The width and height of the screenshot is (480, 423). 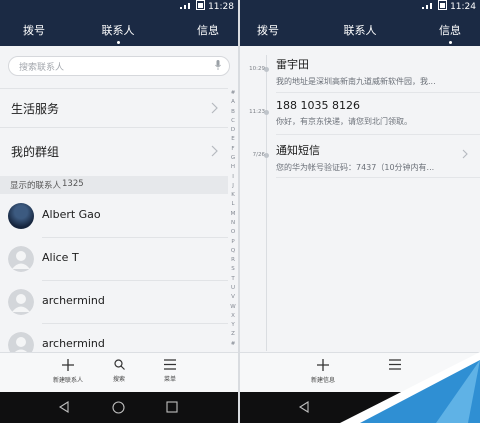 I want to click on status-time: 11:24, so click(x=463, y=7).